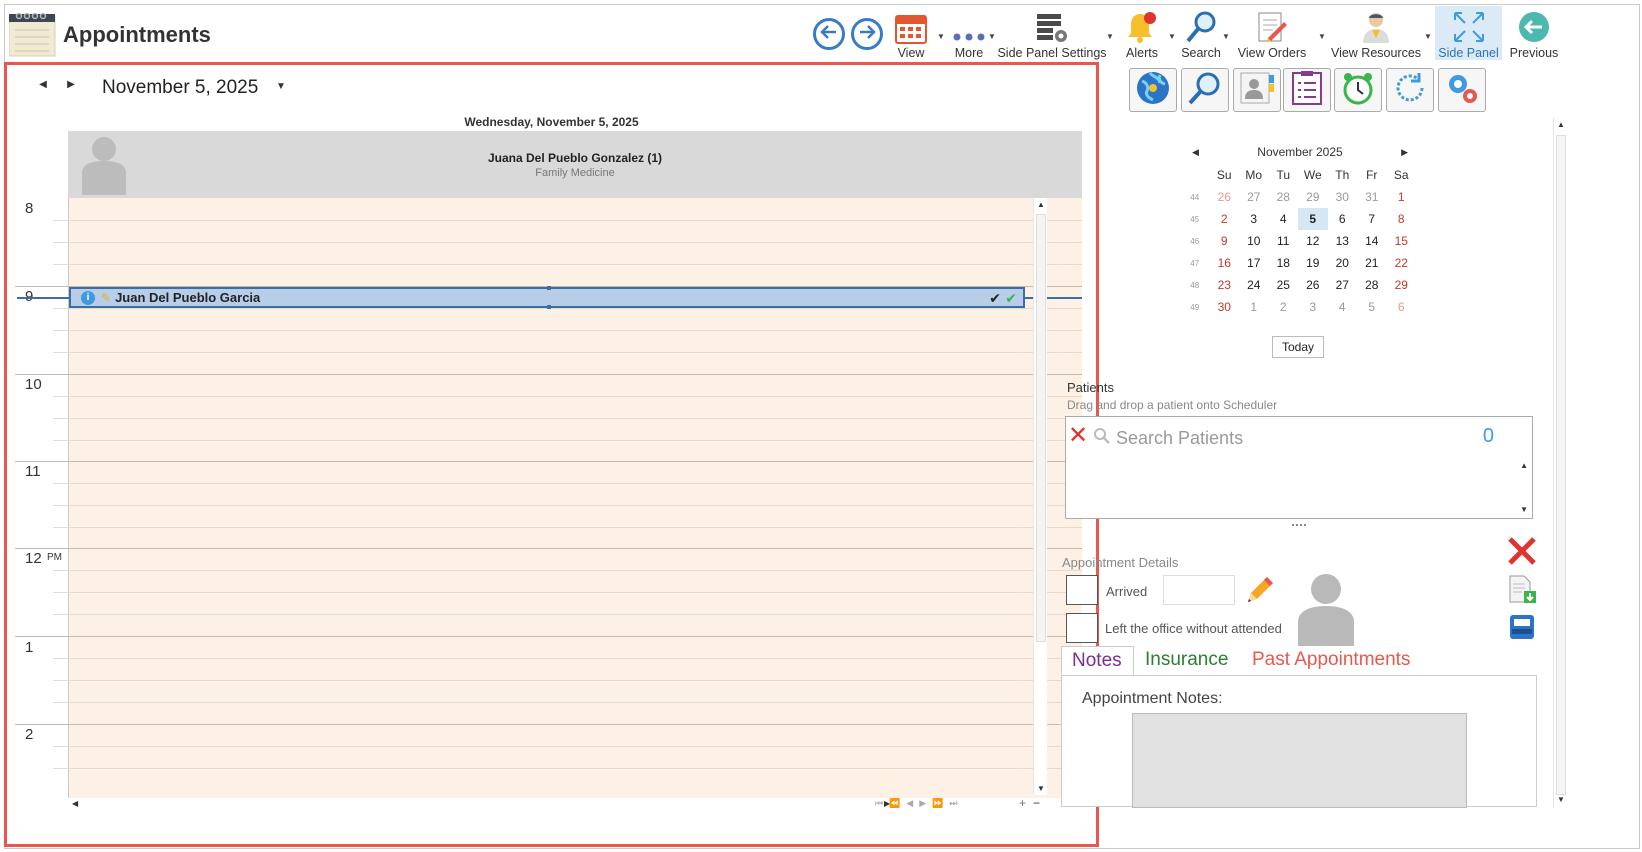  What do you see at coordinates (1404, 152) in the screenshot?
I see `next-month-button: ▶` at bounding box center [1404, 152].